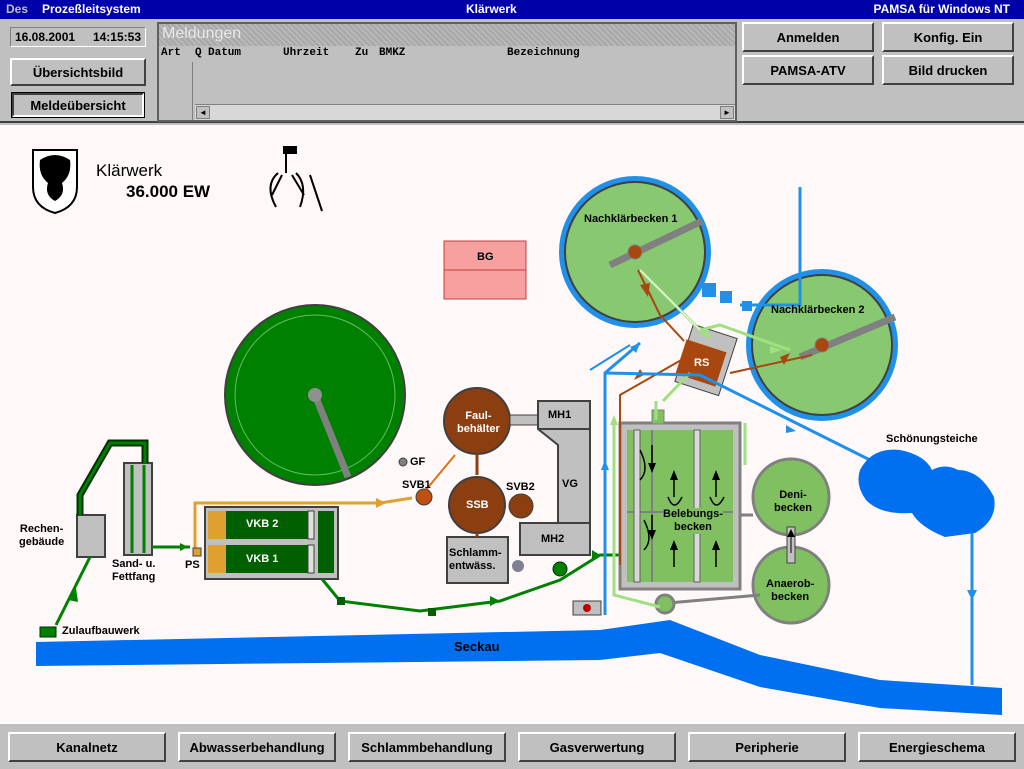  What do you see at coordinates (702, 363) in the screenshot?
I see `rs-label: RS` at bounding box center [702, 363].